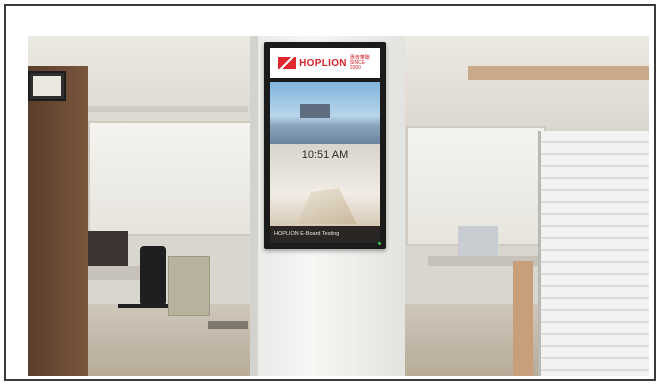  Describe the element at coordinates (228, 325) in the screenshot. I see `cart` at that location.